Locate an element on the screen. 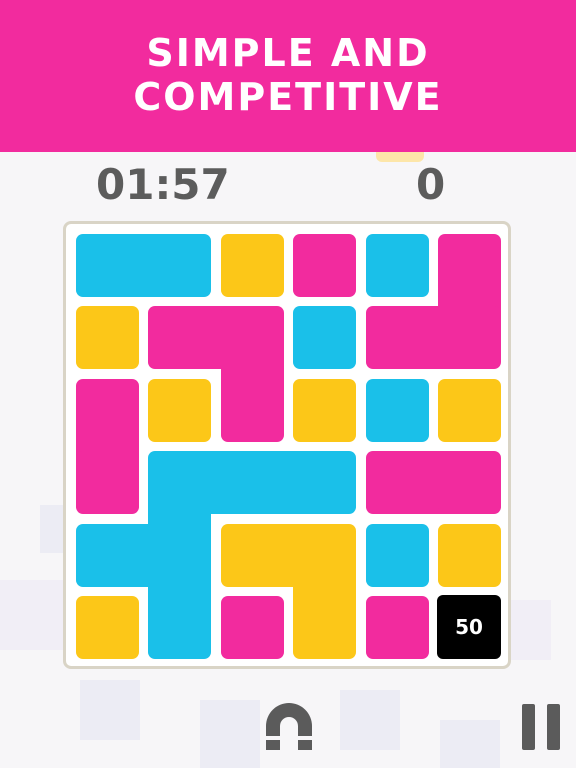 The width and height of the screenshot is (576, 768). magnet-icon is located at coordinates (289, 725).